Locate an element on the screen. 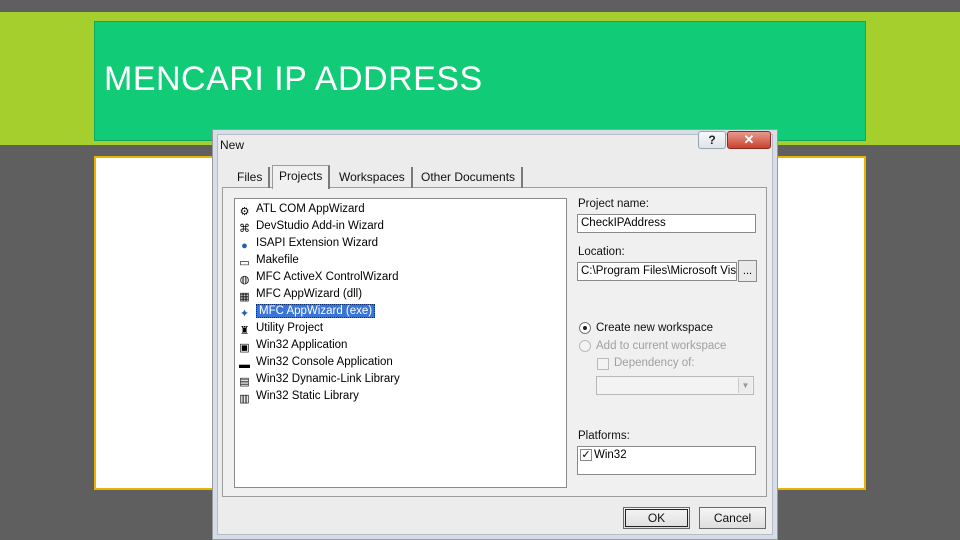  platforms-list: ✓ Win32 is located at coordinates (666, 460).